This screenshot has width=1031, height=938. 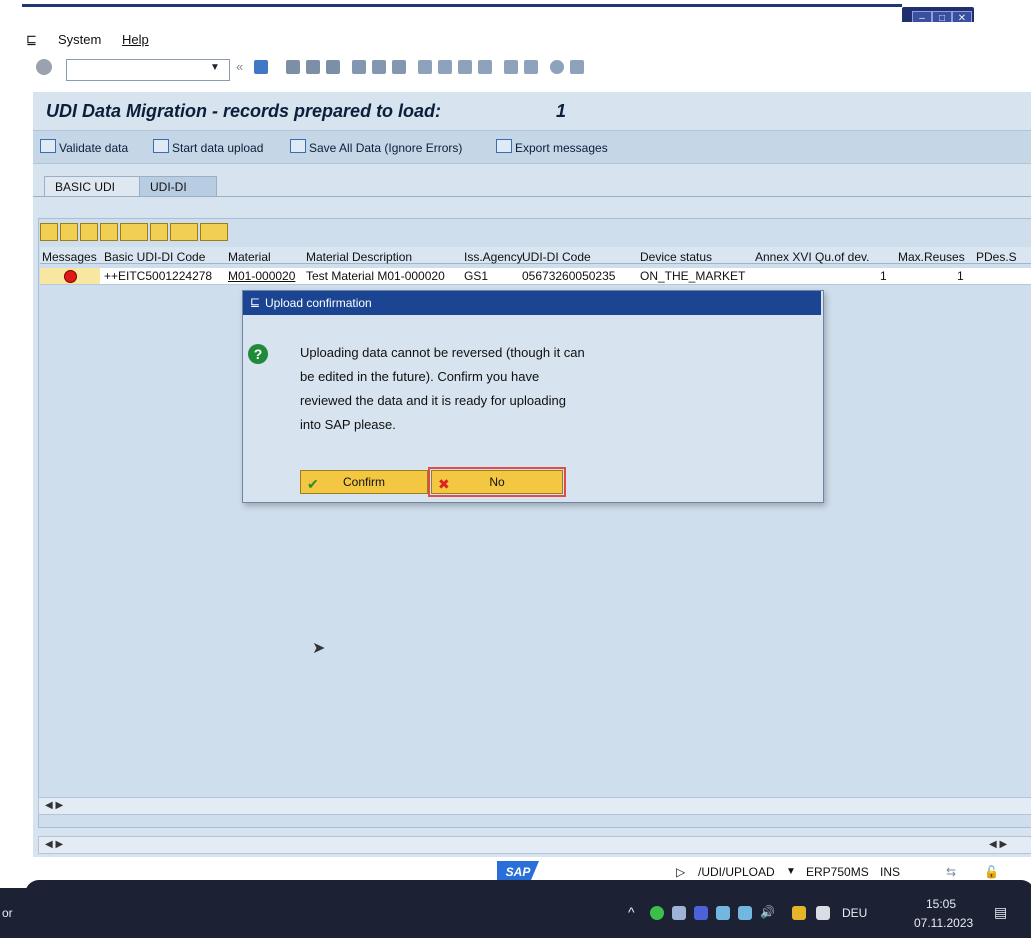 What do you see at coordinates (680, 872) in the screenshot?
I see `status-expand-icon: ▷` at bounding box center [680, 872].